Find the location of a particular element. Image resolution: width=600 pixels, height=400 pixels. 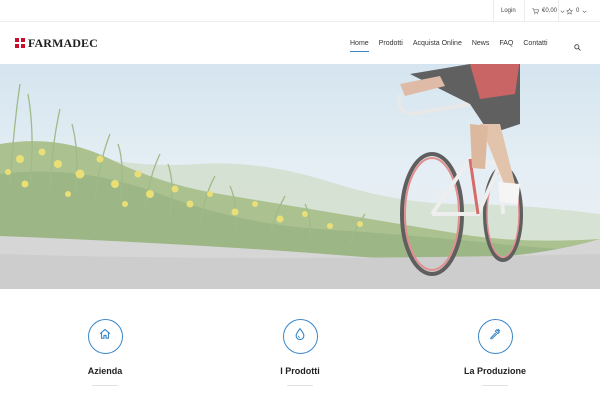

brand-logo: FARMADEC is located at coordinates (56, 43).